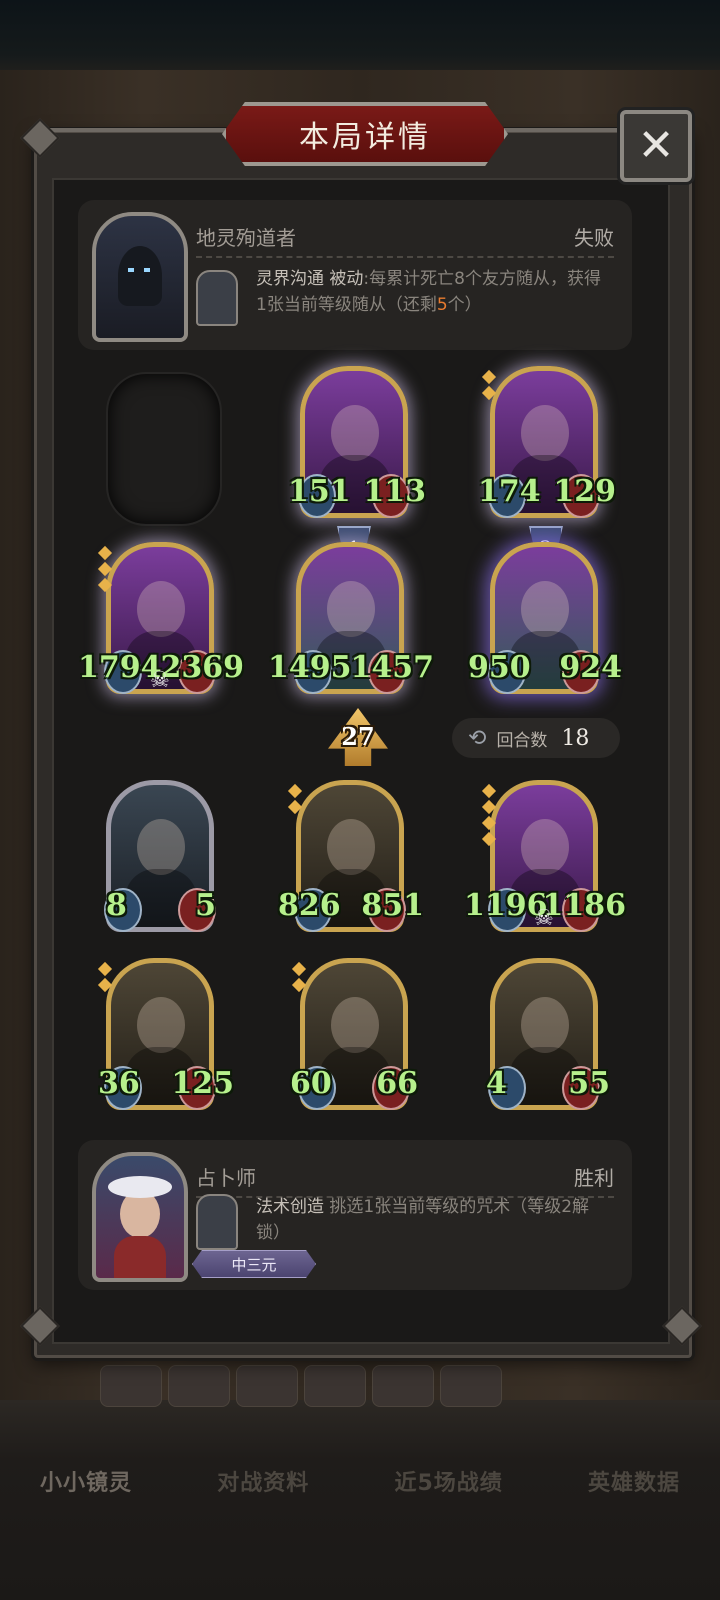  What do you see at coordinates (311, 1083) in the screenshot?
I see `minion-attack: 60` at bounding box center [311, 1083].